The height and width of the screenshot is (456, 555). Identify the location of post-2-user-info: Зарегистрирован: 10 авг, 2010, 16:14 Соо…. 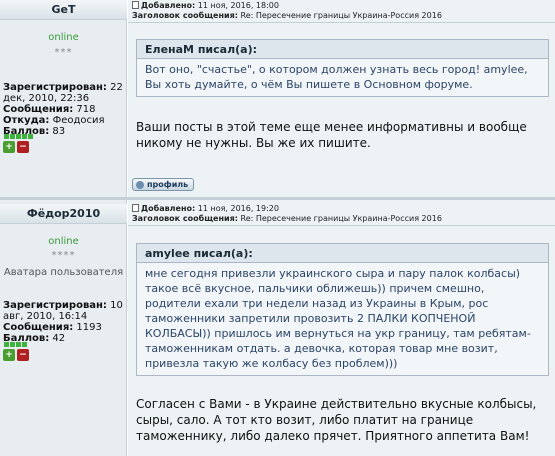
(63, 322).